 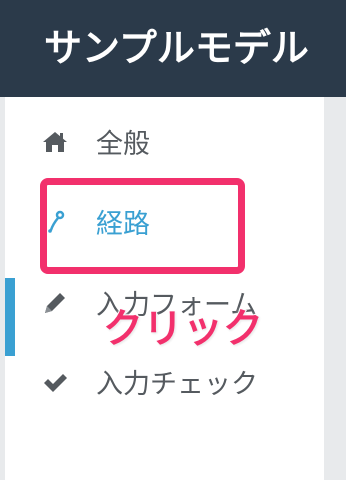 I want to click on sidebar-item-label: 入力チェック, so click(x=177, y=384).